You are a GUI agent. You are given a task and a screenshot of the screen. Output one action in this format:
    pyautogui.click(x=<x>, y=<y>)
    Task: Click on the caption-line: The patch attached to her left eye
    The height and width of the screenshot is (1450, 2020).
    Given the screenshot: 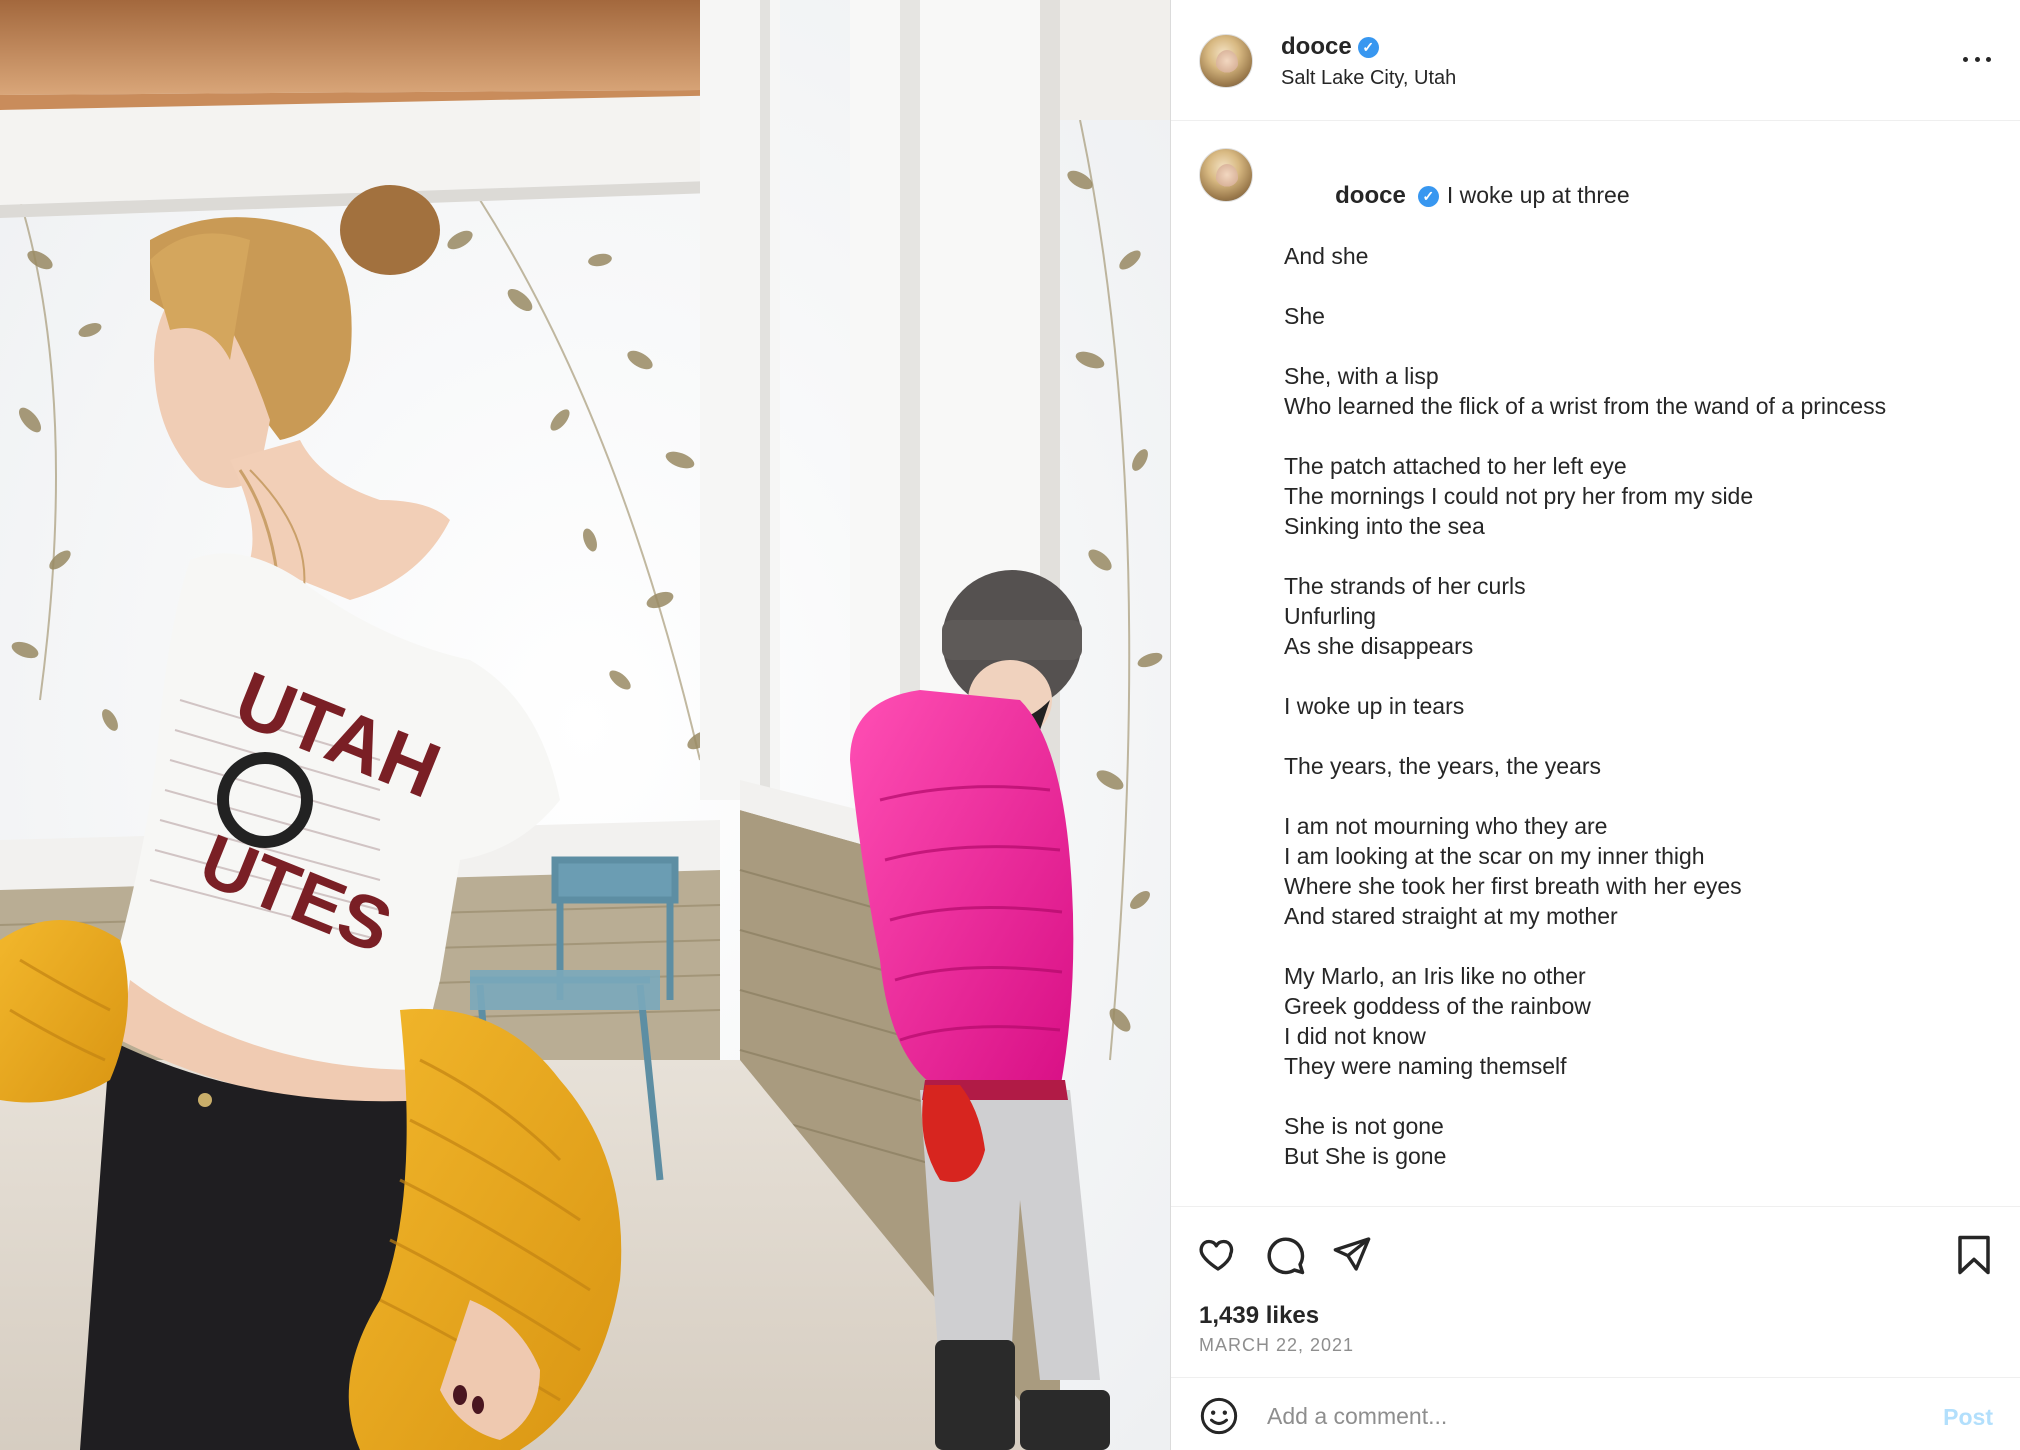 What is the action you would take?
    pyautogui.click(x=1455, y=466)
    